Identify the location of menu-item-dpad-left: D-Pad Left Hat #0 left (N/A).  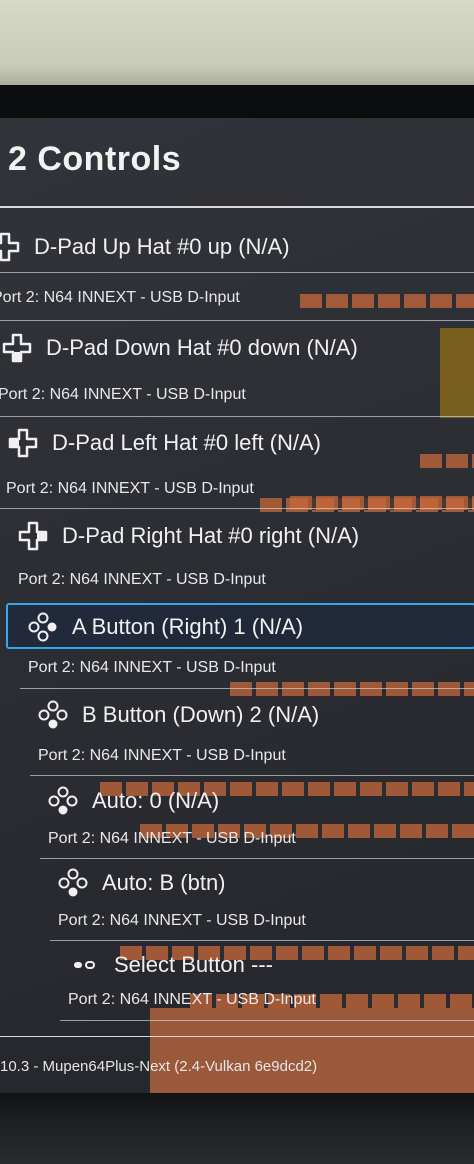
(164, 443).